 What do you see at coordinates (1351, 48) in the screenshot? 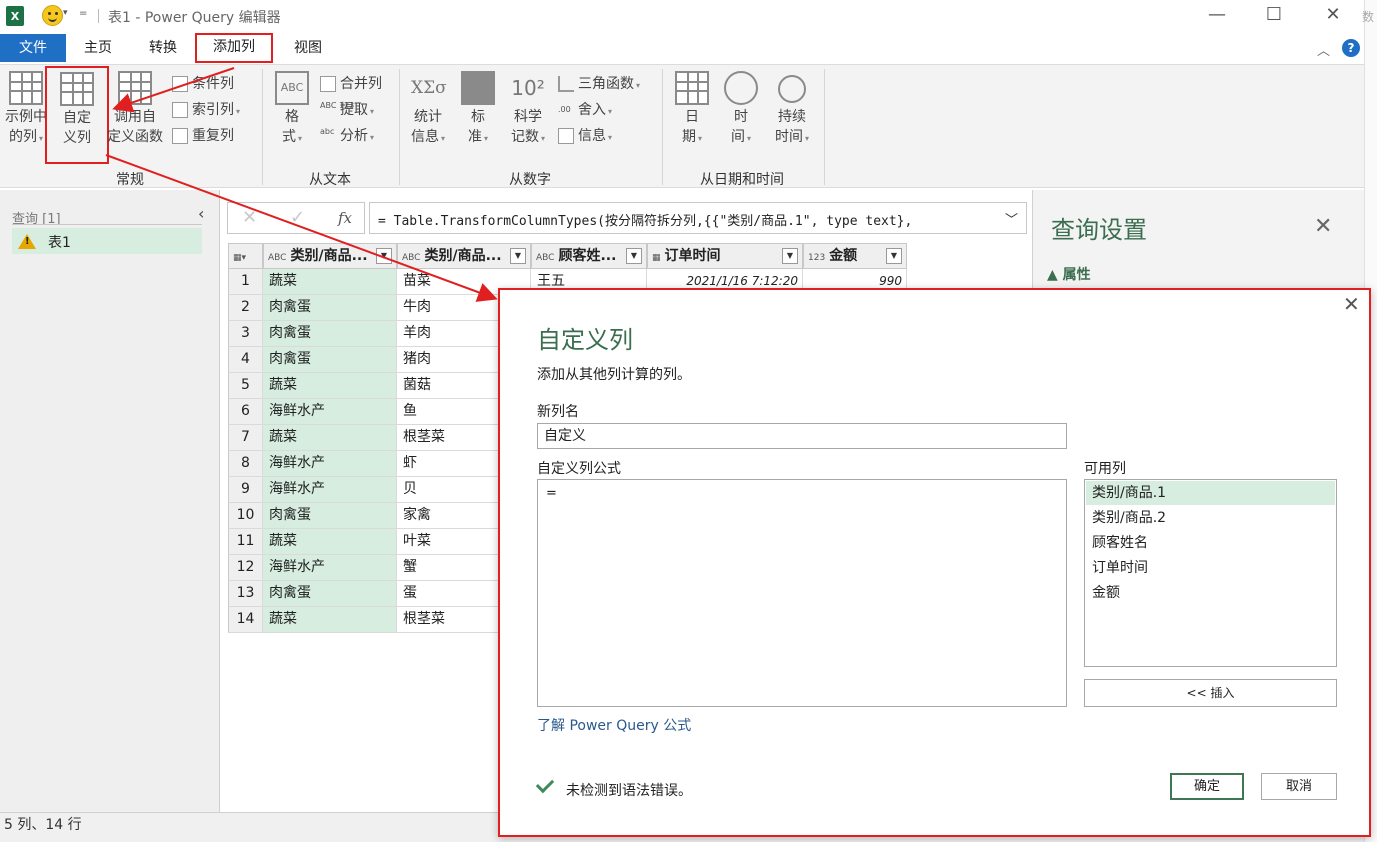
I see `help-icon: ?` at bounding box center [1351, 48].